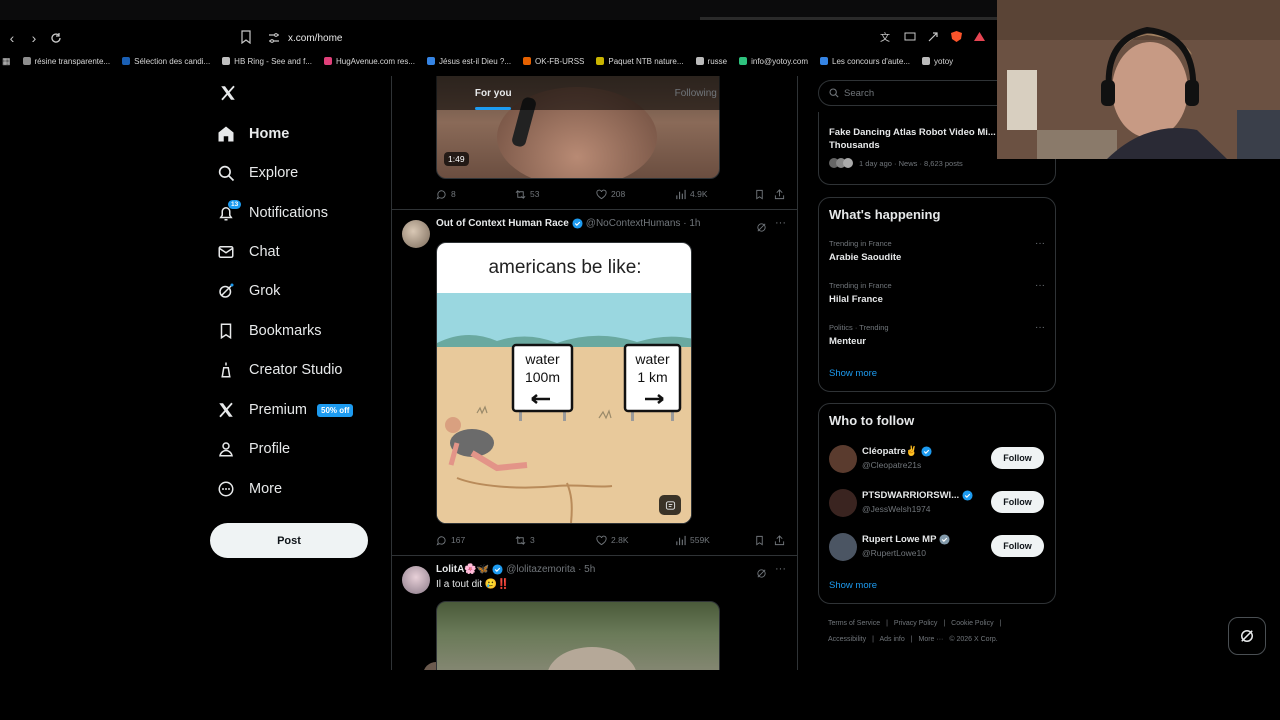 This screenshot has width=1280, height=720. What do you see at coordinates (618, 194) in the screenshot?
I see `like-count: 208` at bounding box center [618, 194].